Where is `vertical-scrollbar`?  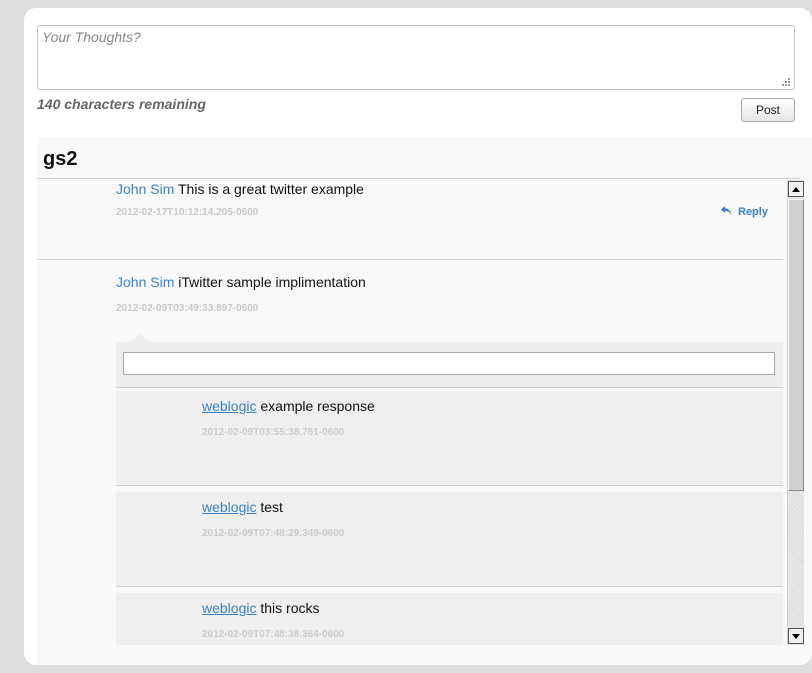
vertical-scrollbar is located at coordinates (795, 412).